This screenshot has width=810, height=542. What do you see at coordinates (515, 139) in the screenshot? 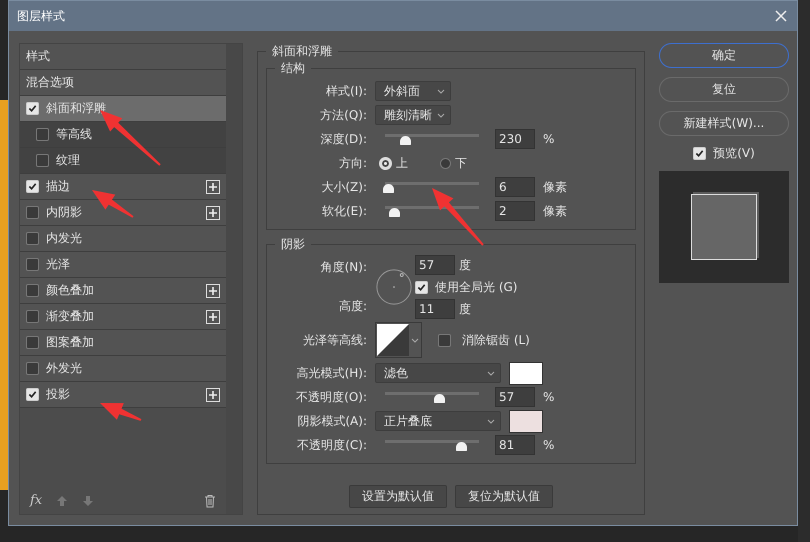
I see `number-field: 230` at bounding box center [515, 139].